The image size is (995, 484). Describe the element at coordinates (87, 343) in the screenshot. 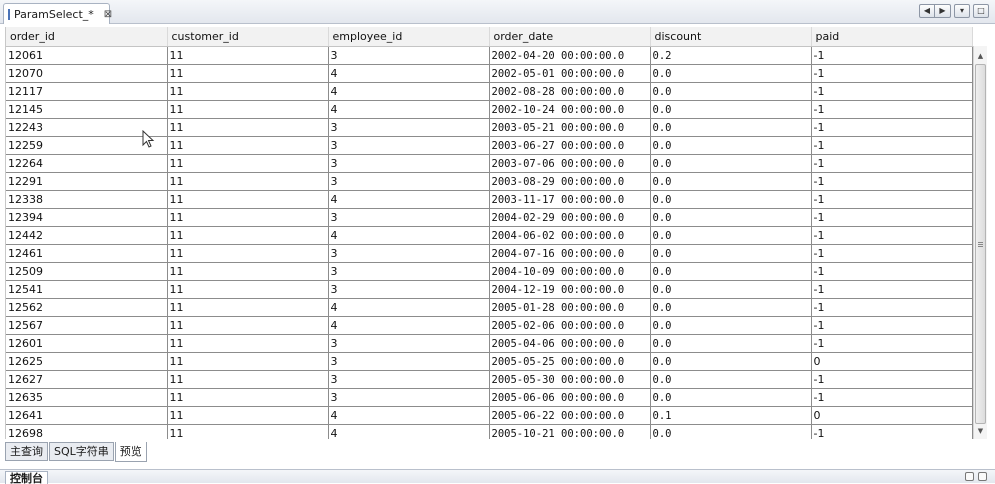

I see `table-cell: 12601` at that location.